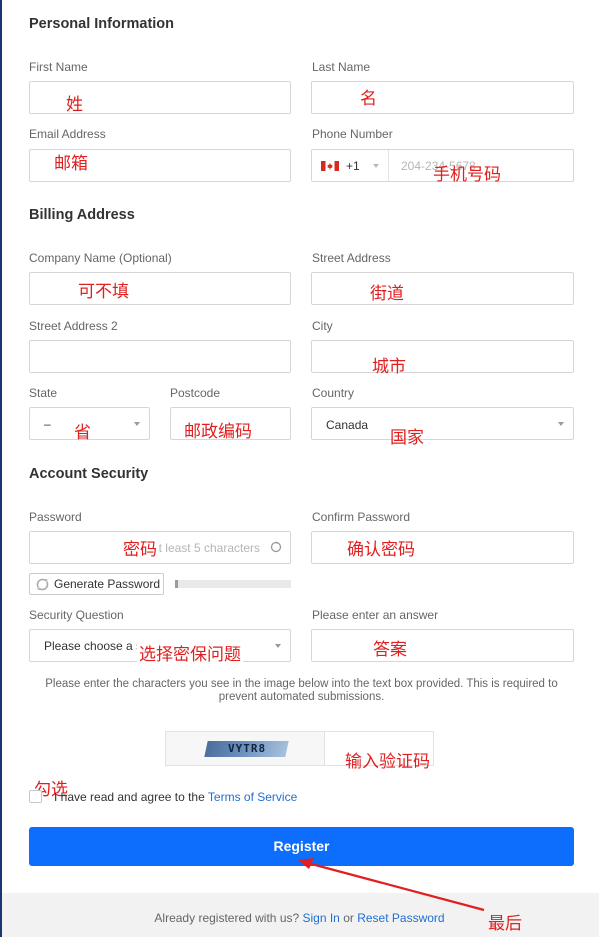 The image size is (599, 937). I want to click on register-button: Register, so click(301, 846).